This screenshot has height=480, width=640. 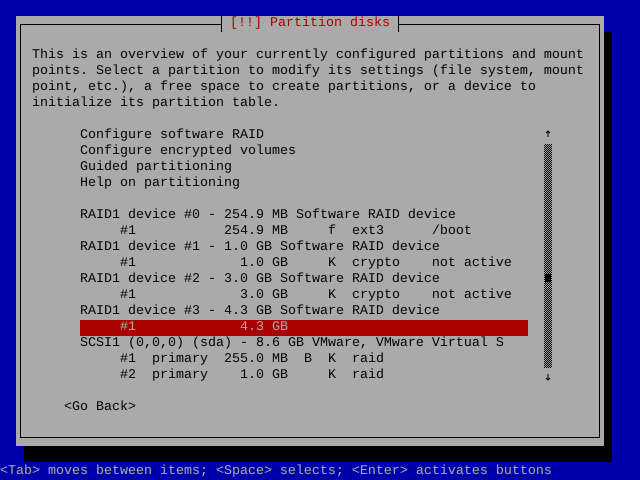 I want to click on menu-item: SCSI1 (0,0,0) (sda) - 8.6 GB VMware, VMware Virtual S, so click(x=304, y=344).